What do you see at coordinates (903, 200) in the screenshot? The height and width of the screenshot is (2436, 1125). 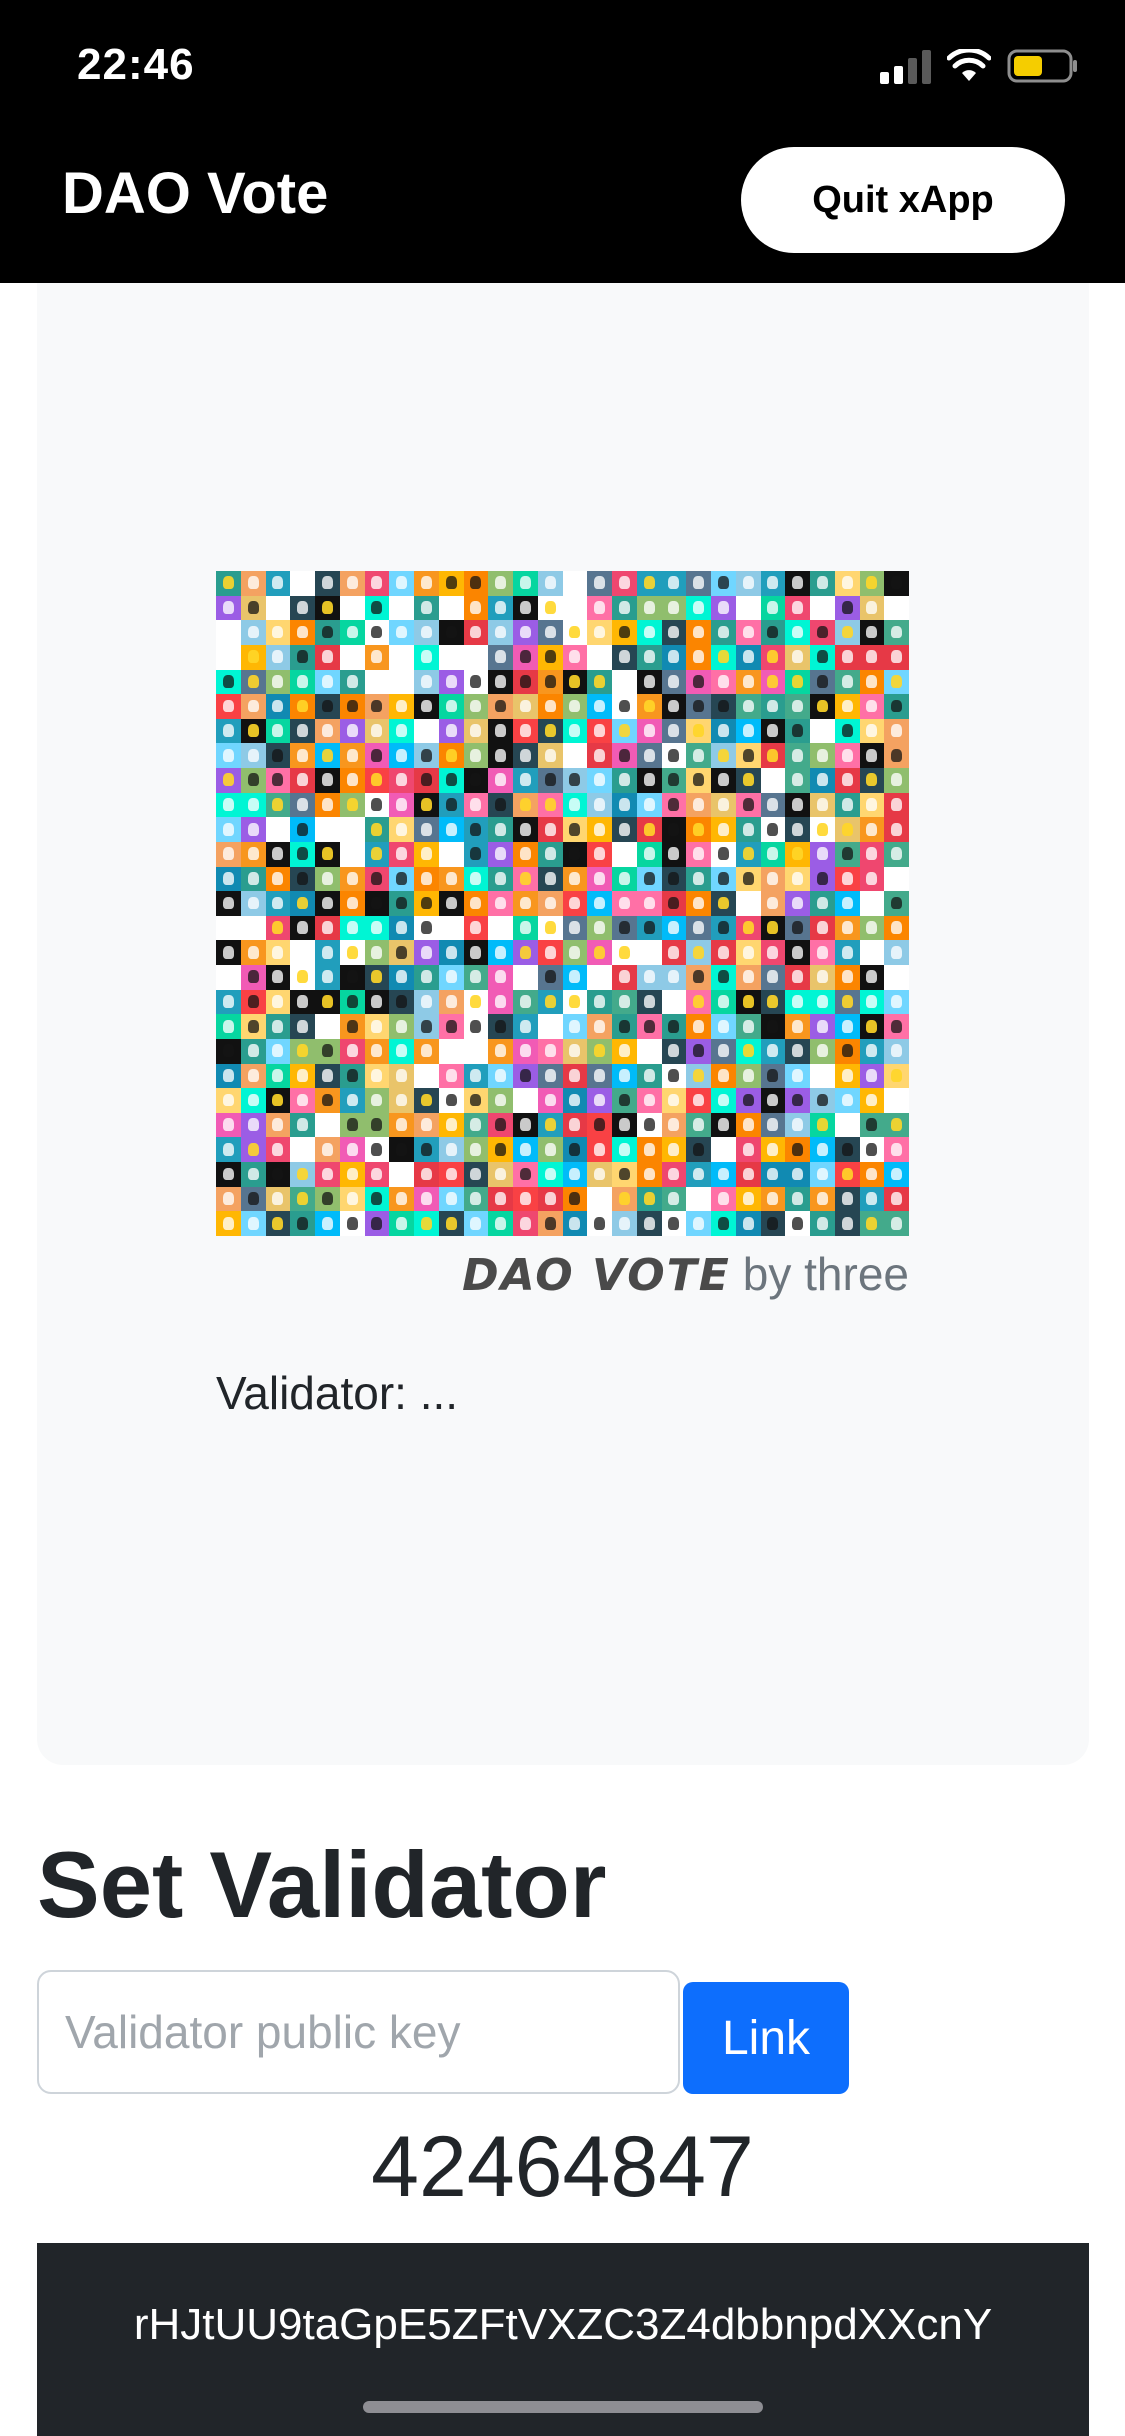 I see `quit-xapp-button: Quit xApp` at bounding box center [903, 200].